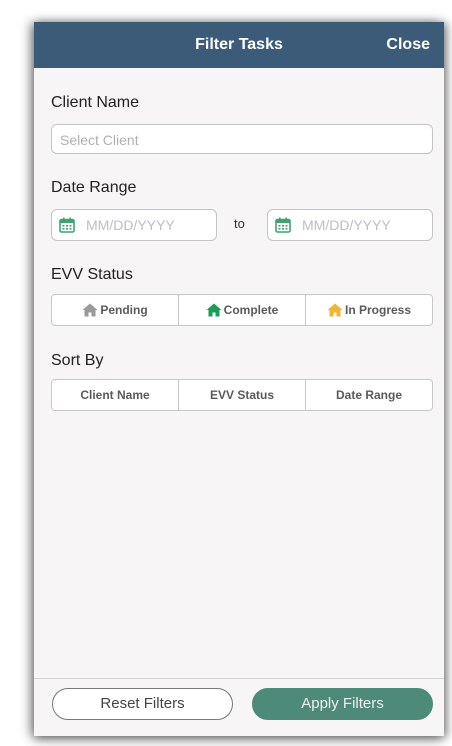 The height and width of the screenshot is (746, 452). I want to click on evv-status-in-progress-label: In Progress, so click(378, 310).